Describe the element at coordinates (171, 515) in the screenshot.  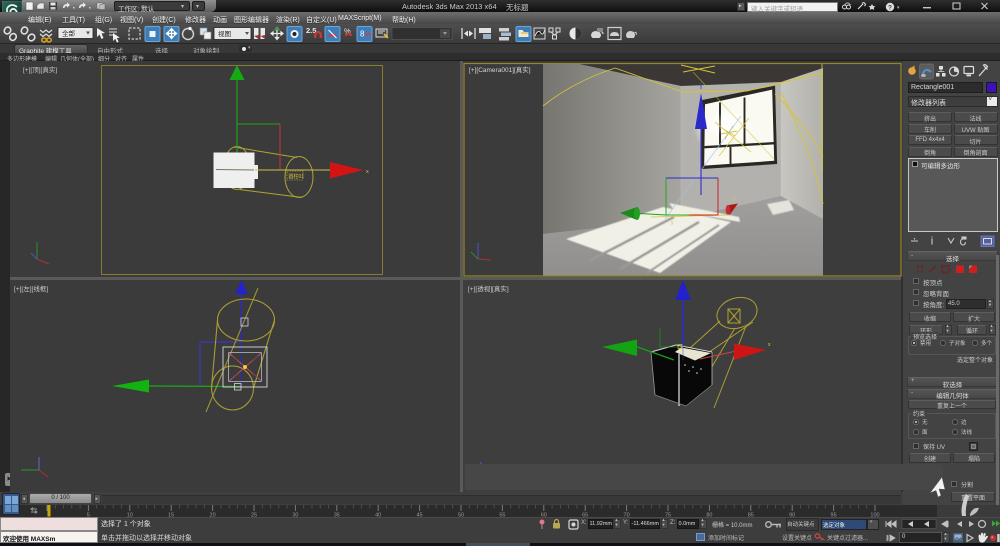
I see `svg-text: 15` at that location.